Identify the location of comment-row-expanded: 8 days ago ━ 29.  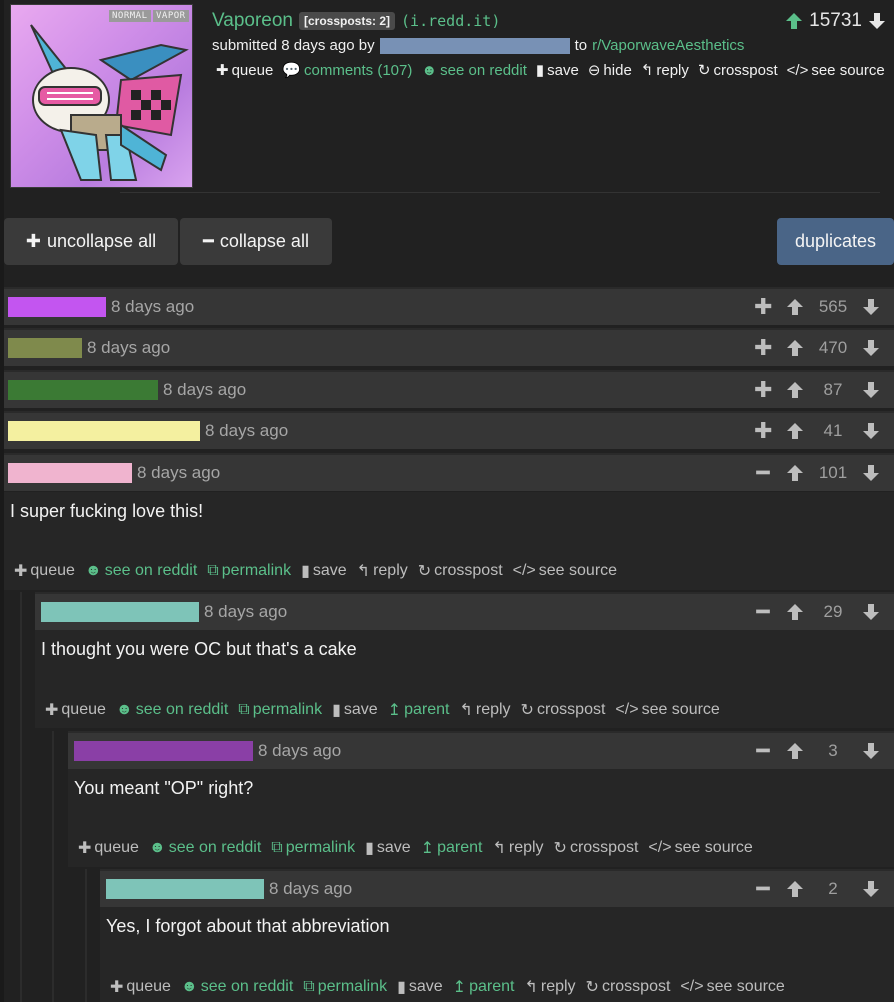
(464, 611).